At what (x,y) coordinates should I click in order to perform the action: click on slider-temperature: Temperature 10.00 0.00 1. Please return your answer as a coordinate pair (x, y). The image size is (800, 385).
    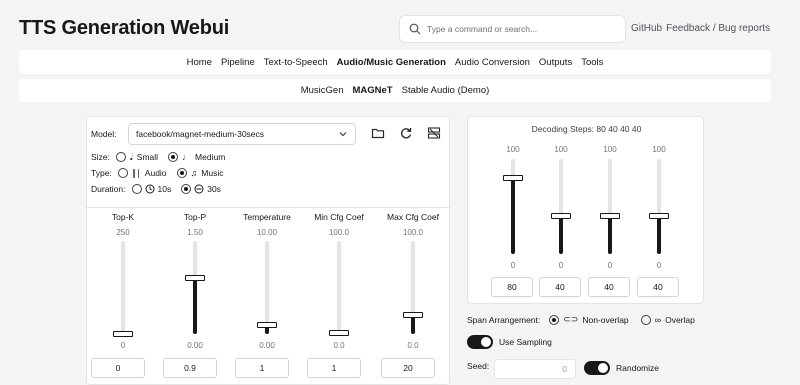
    Looking at the image, I should click on (267, 296).